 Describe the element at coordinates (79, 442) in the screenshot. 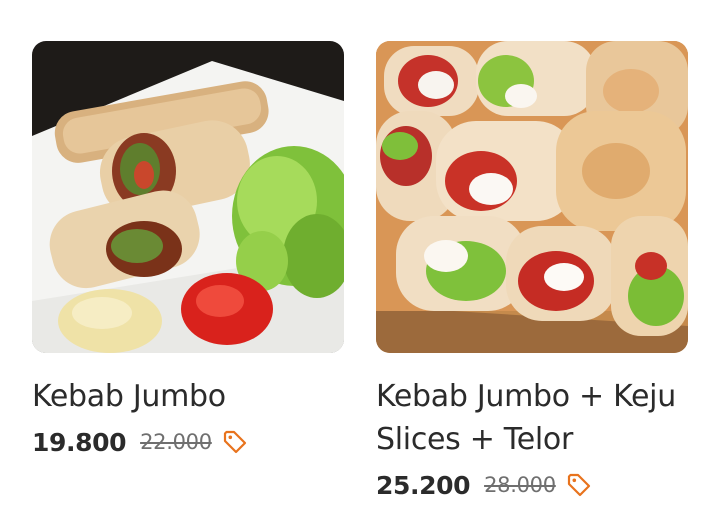

I see `discounted-price: 19.800` at that location.